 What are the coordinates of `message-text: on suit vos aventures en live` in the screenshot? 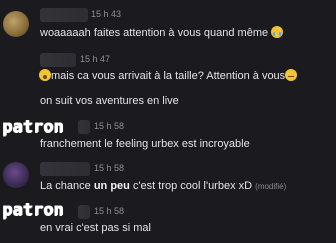 It's located at (109, 101).